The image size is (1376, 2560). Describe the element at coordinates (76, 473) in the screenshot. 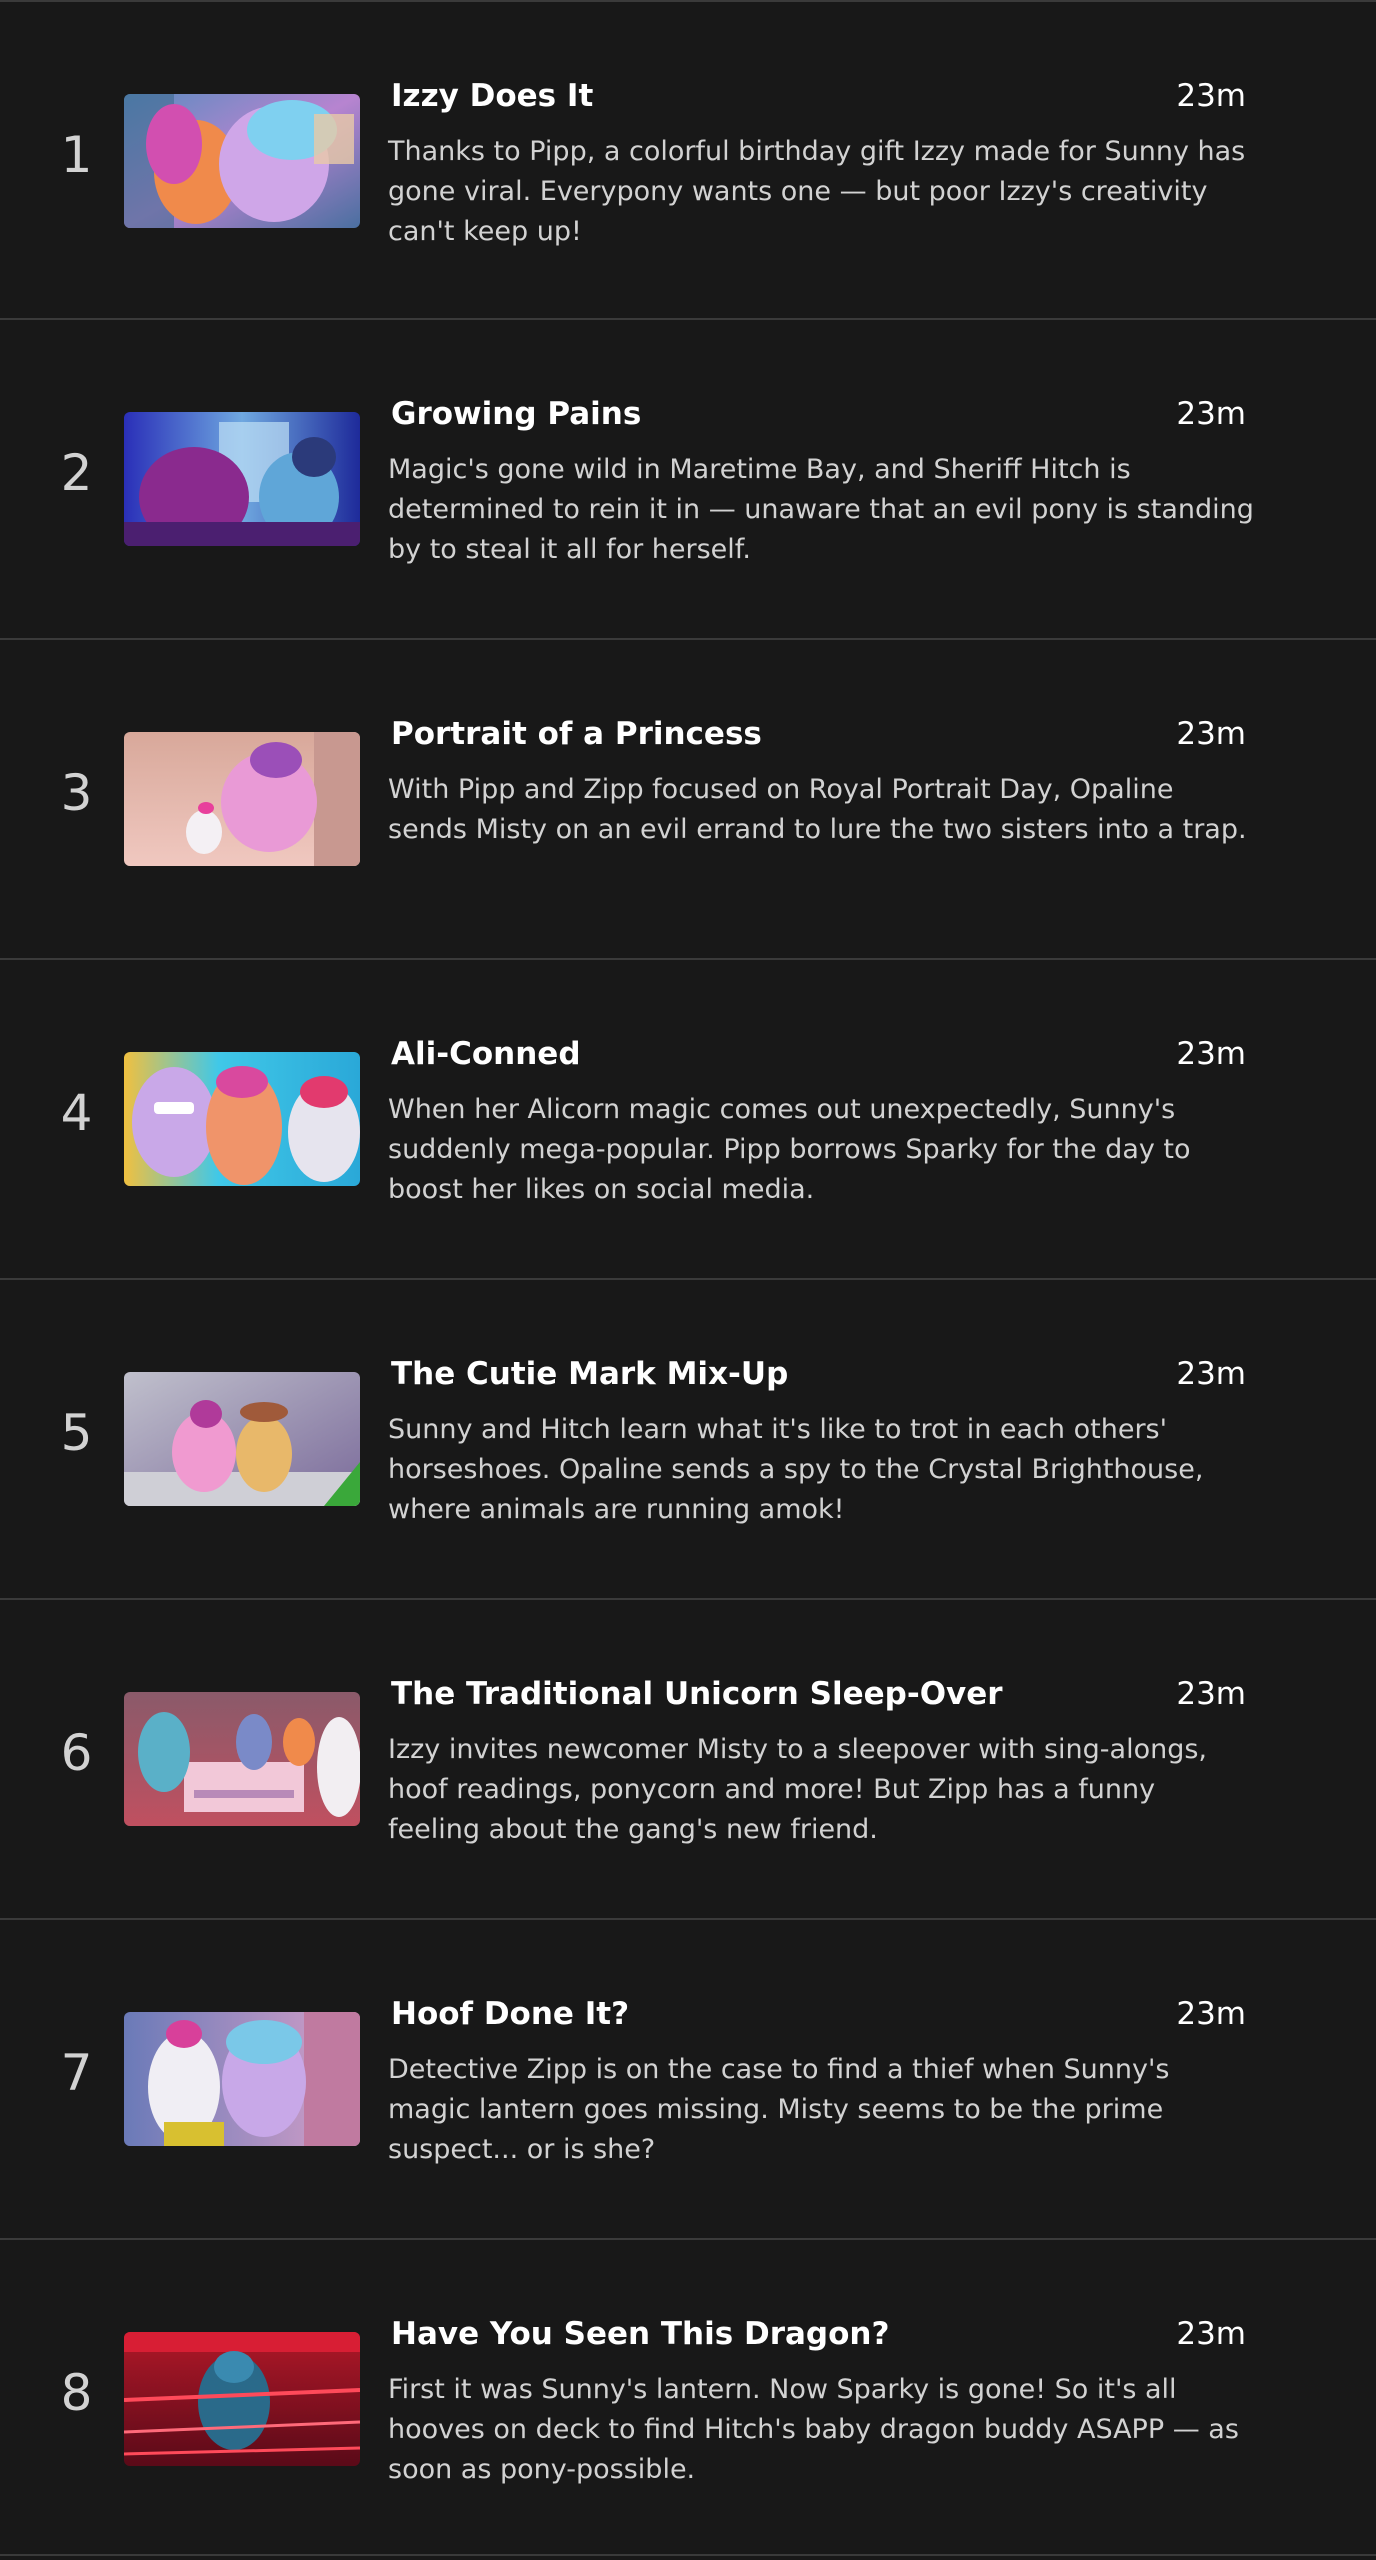

I see `episode-number: 2` at that location.